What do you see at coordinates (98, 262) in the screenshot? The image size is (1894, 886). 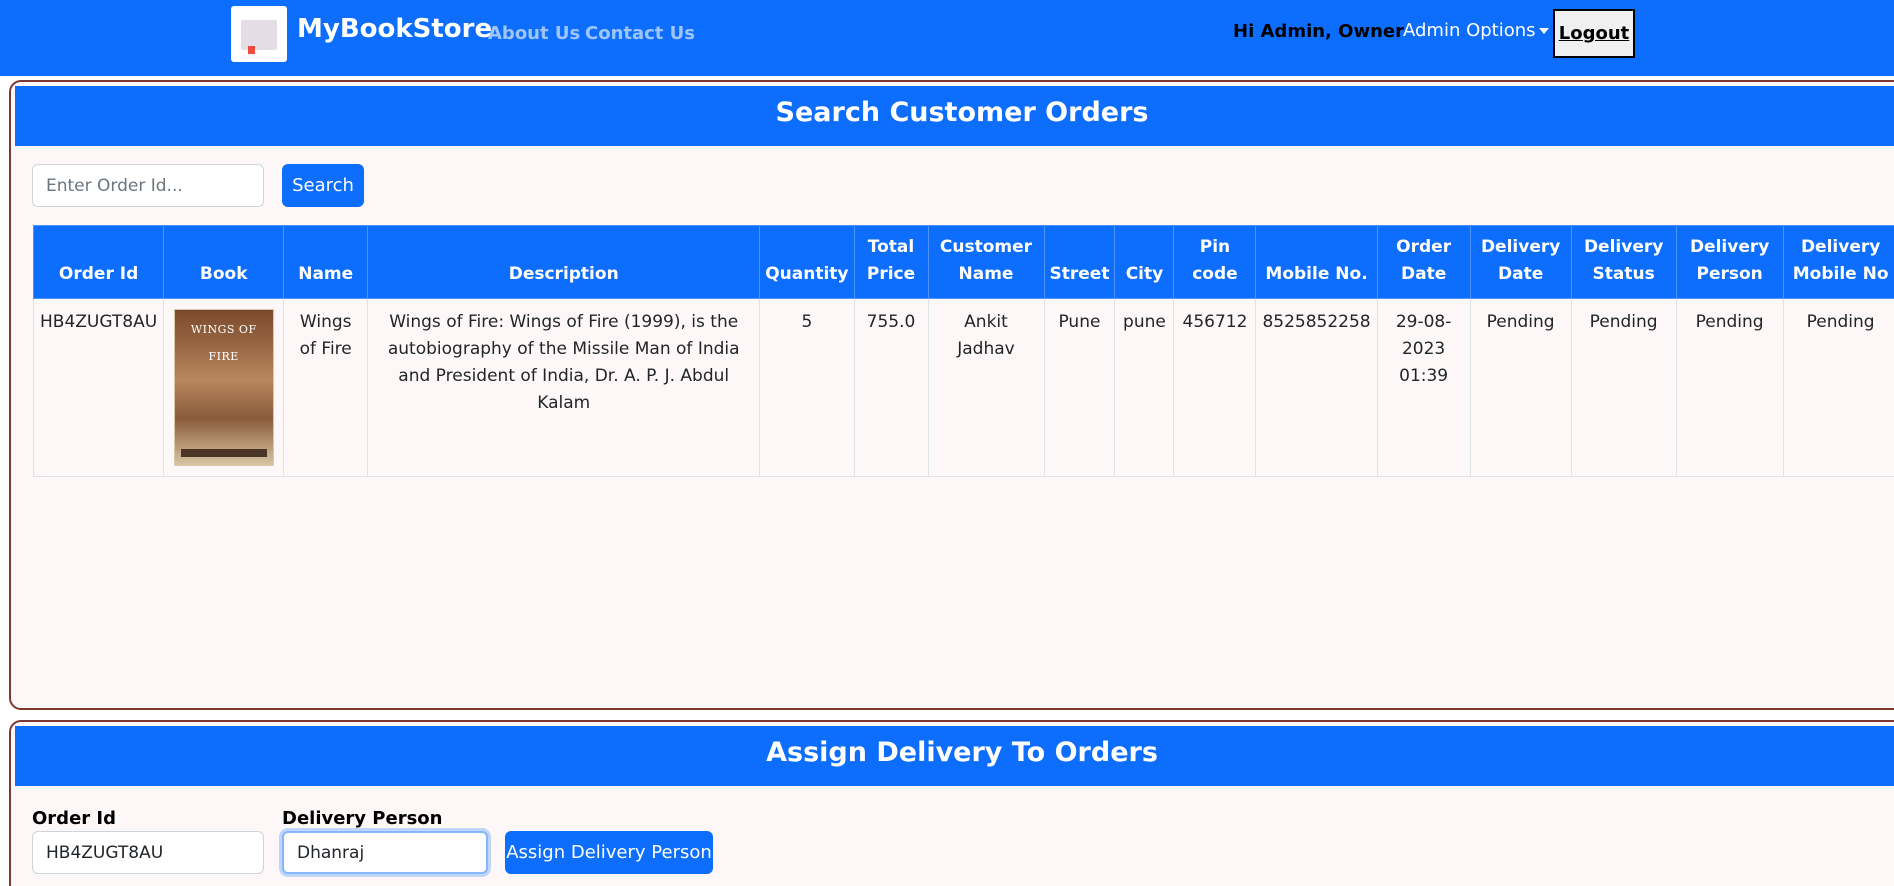 I see `col-order-id: Order Id` at bounding box center [98, 262].